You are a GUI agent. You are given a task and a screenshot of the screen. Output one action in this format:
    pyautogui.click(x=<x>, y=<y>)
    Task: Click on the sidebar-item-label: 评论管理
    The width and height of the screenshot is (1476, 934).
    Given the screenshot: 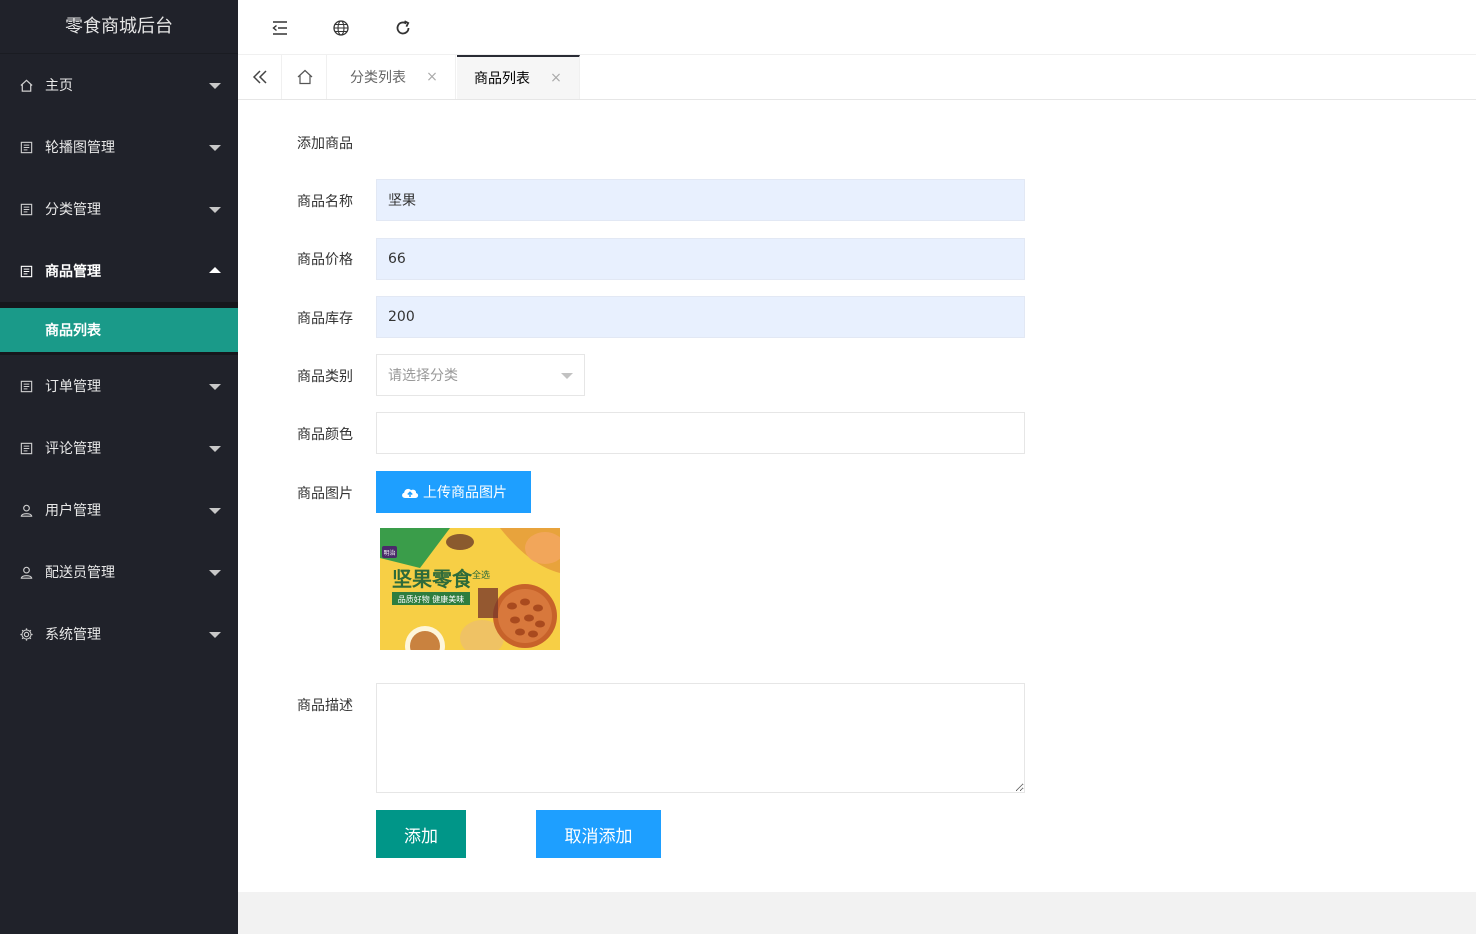 What is the action you would take?
    pyautogui.click(x=73, y=449)
    